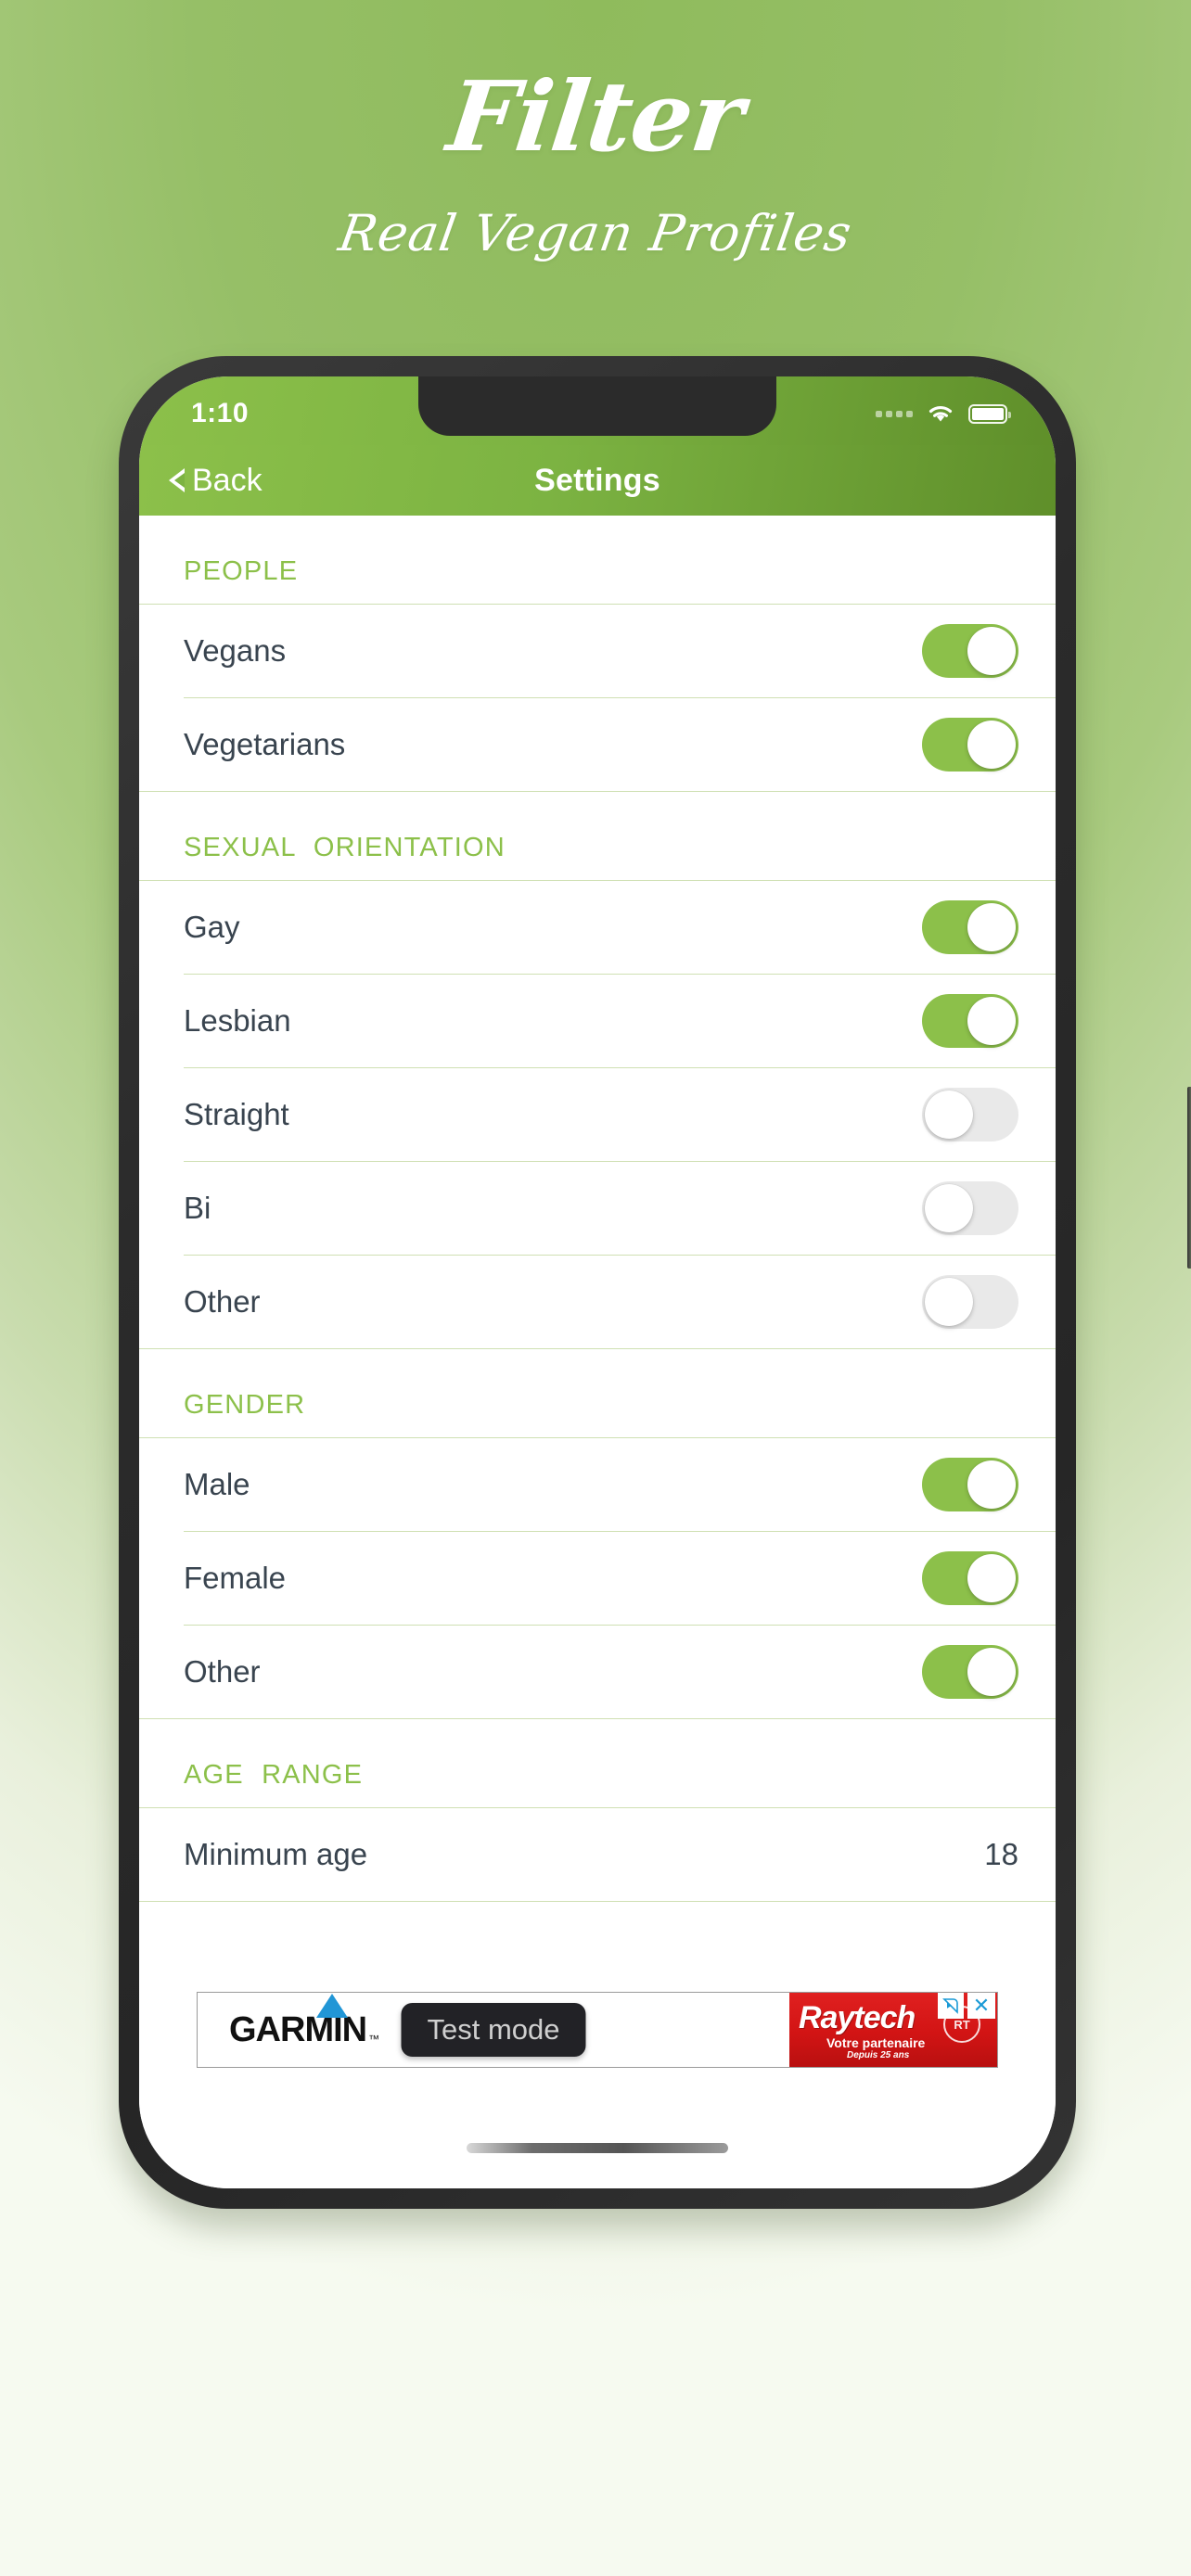  I want to click on settings-row-label: Straight, so click(236, 1114).